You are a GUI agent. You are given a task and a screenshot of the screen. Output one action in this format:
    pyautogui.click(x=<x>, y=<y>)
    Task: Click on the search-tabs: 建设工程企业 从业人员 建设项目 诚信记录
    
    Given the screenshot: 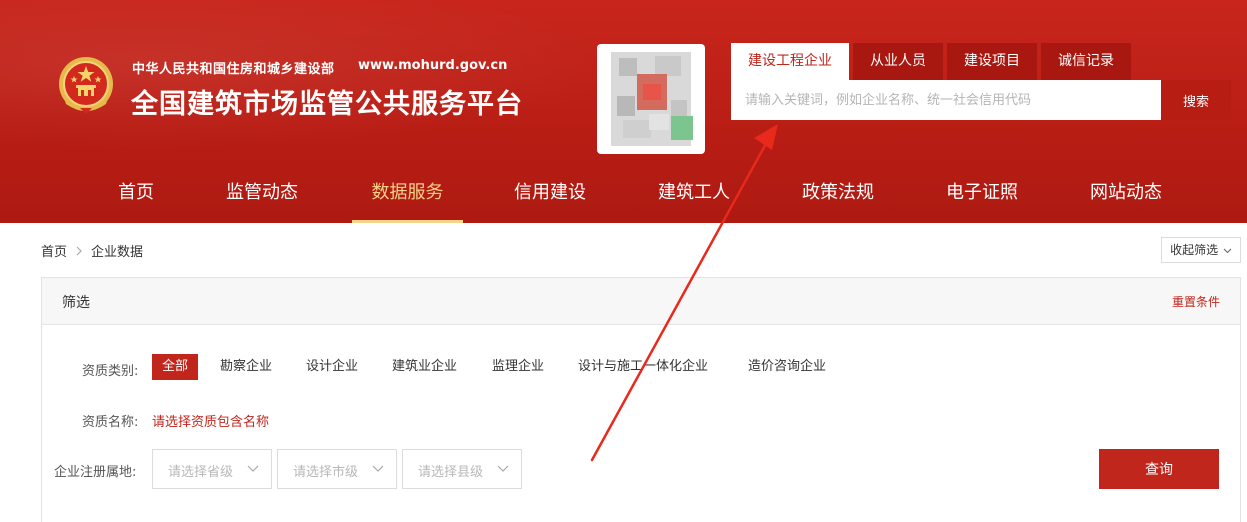 What is the action you would take?
    pyautogui.click(x=931, y=61)
    